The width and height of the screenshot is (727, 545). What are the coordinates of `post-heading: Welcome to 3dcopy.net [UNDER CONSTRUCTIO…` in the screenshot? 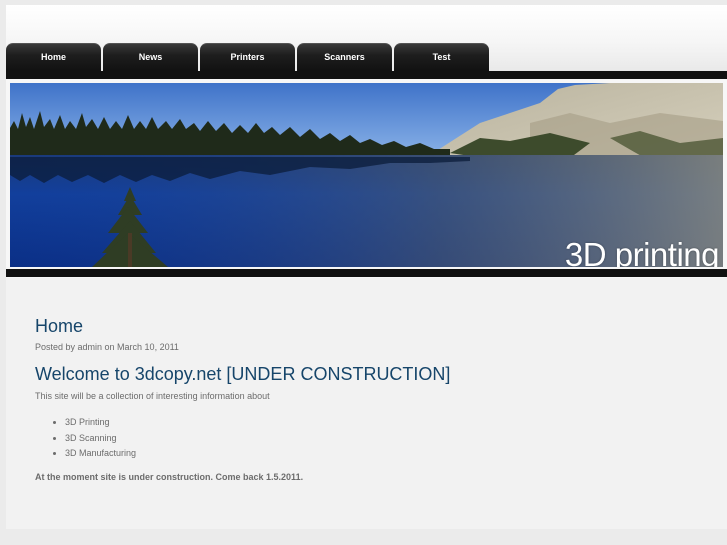 It's located at (365, 374).